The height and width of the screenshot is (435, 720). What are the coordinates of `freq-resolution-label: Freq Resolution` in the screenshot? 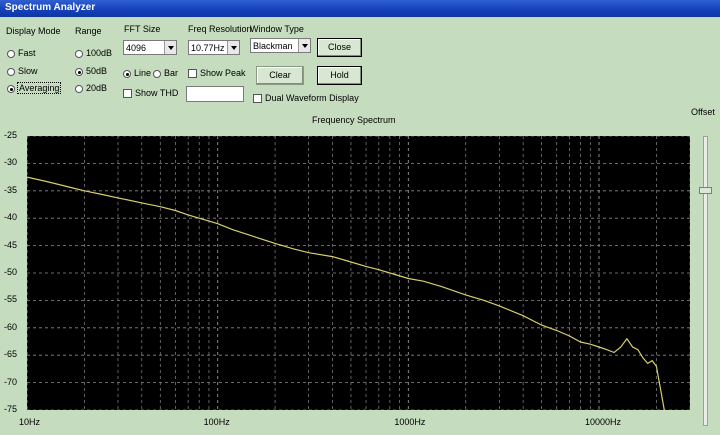 It's located at (220, 29).